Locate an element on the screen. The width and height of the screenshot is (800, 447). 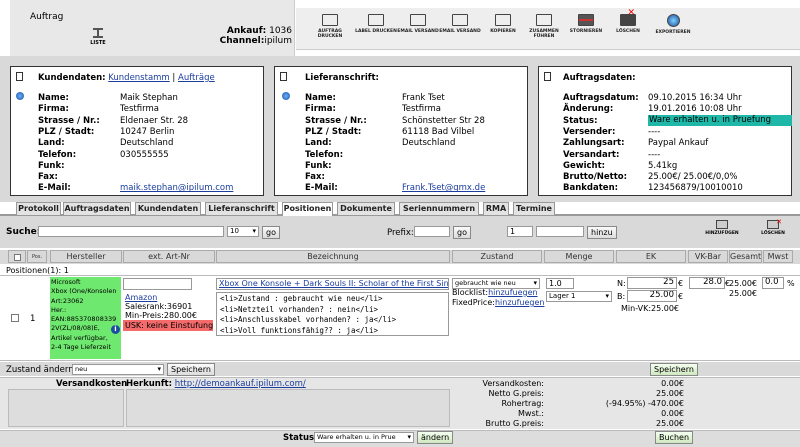
auftrag-value-4: Paypal Ankauf is located at coordinates (678, 143).